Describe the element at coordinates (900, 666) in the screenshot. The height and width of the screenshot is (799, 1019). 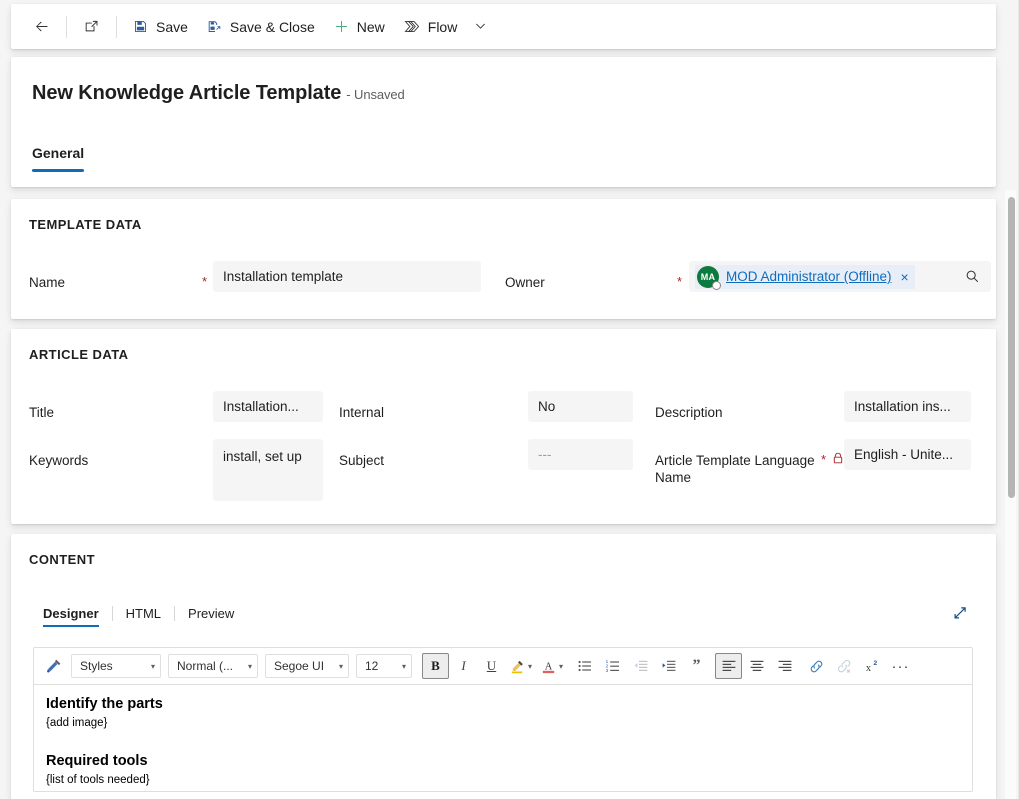
I see `more-options-icon: ···` at that location.